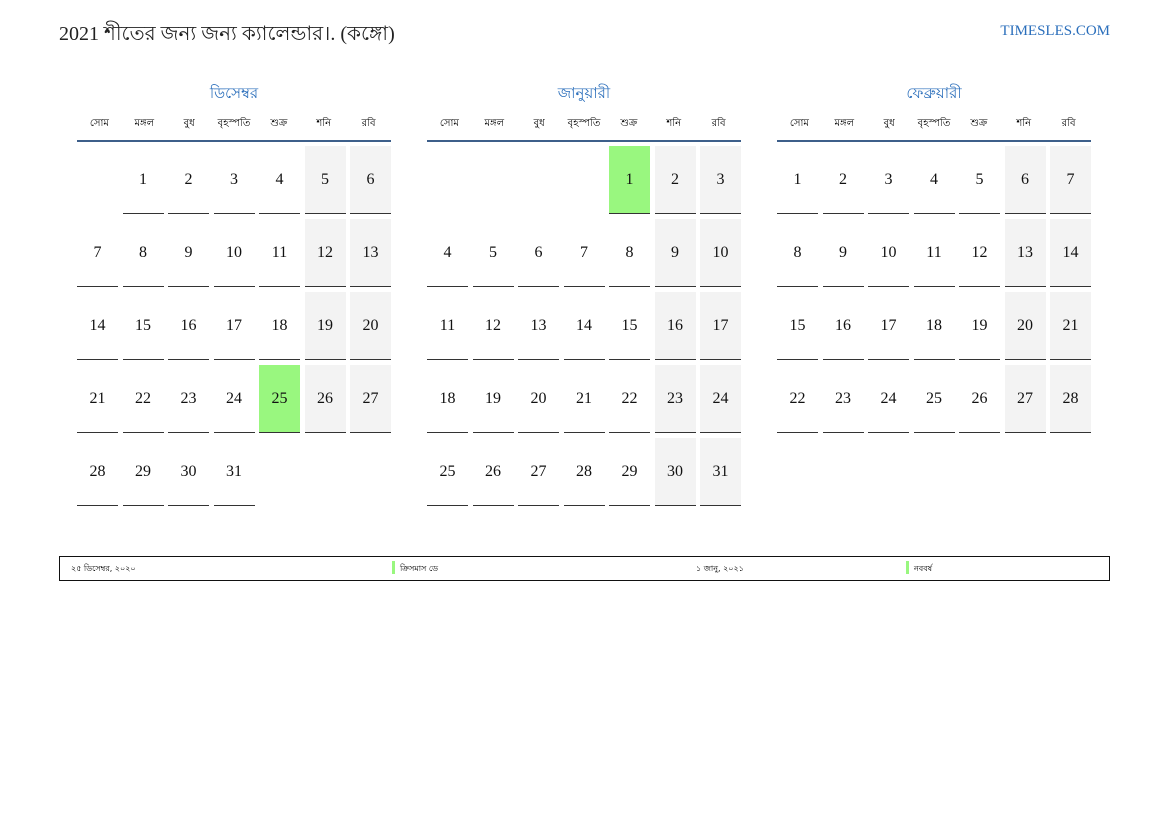  I want to click on weekday-label: শনি, so click(674, 123).